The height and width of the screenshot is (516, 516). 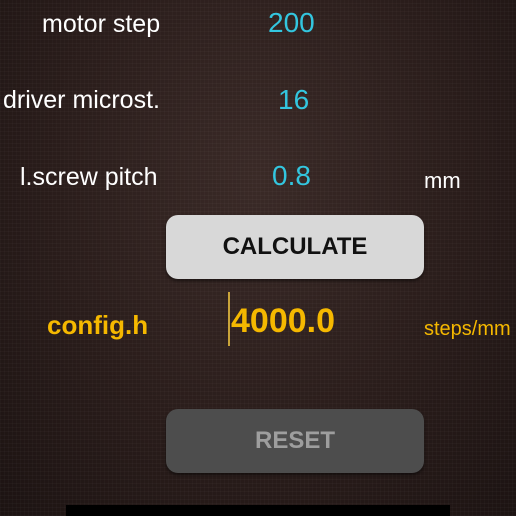 What do you see at coordinates (295, 441) in the screenshot?
I see `reset-button: RESET` at bounding box center [295, 441].